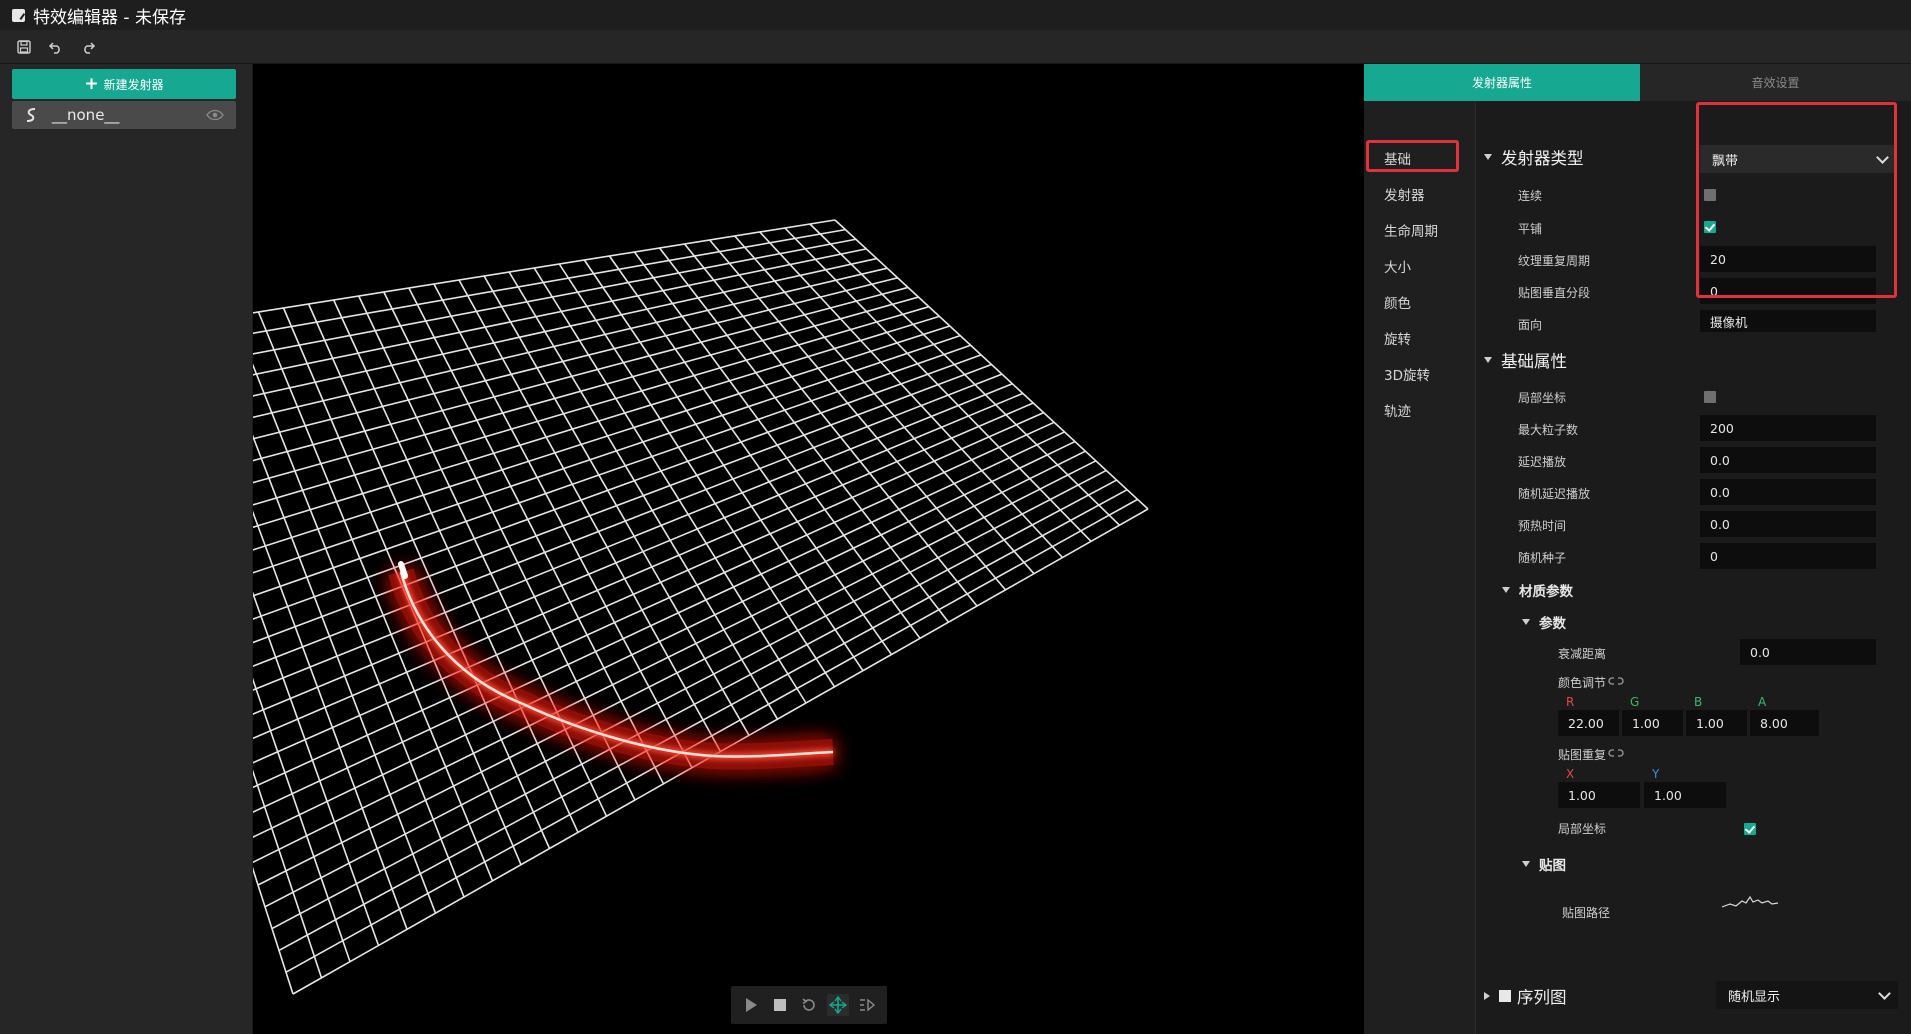  I want to click on tab-emitter-properties: 发射器属性, so click(1502, 82).